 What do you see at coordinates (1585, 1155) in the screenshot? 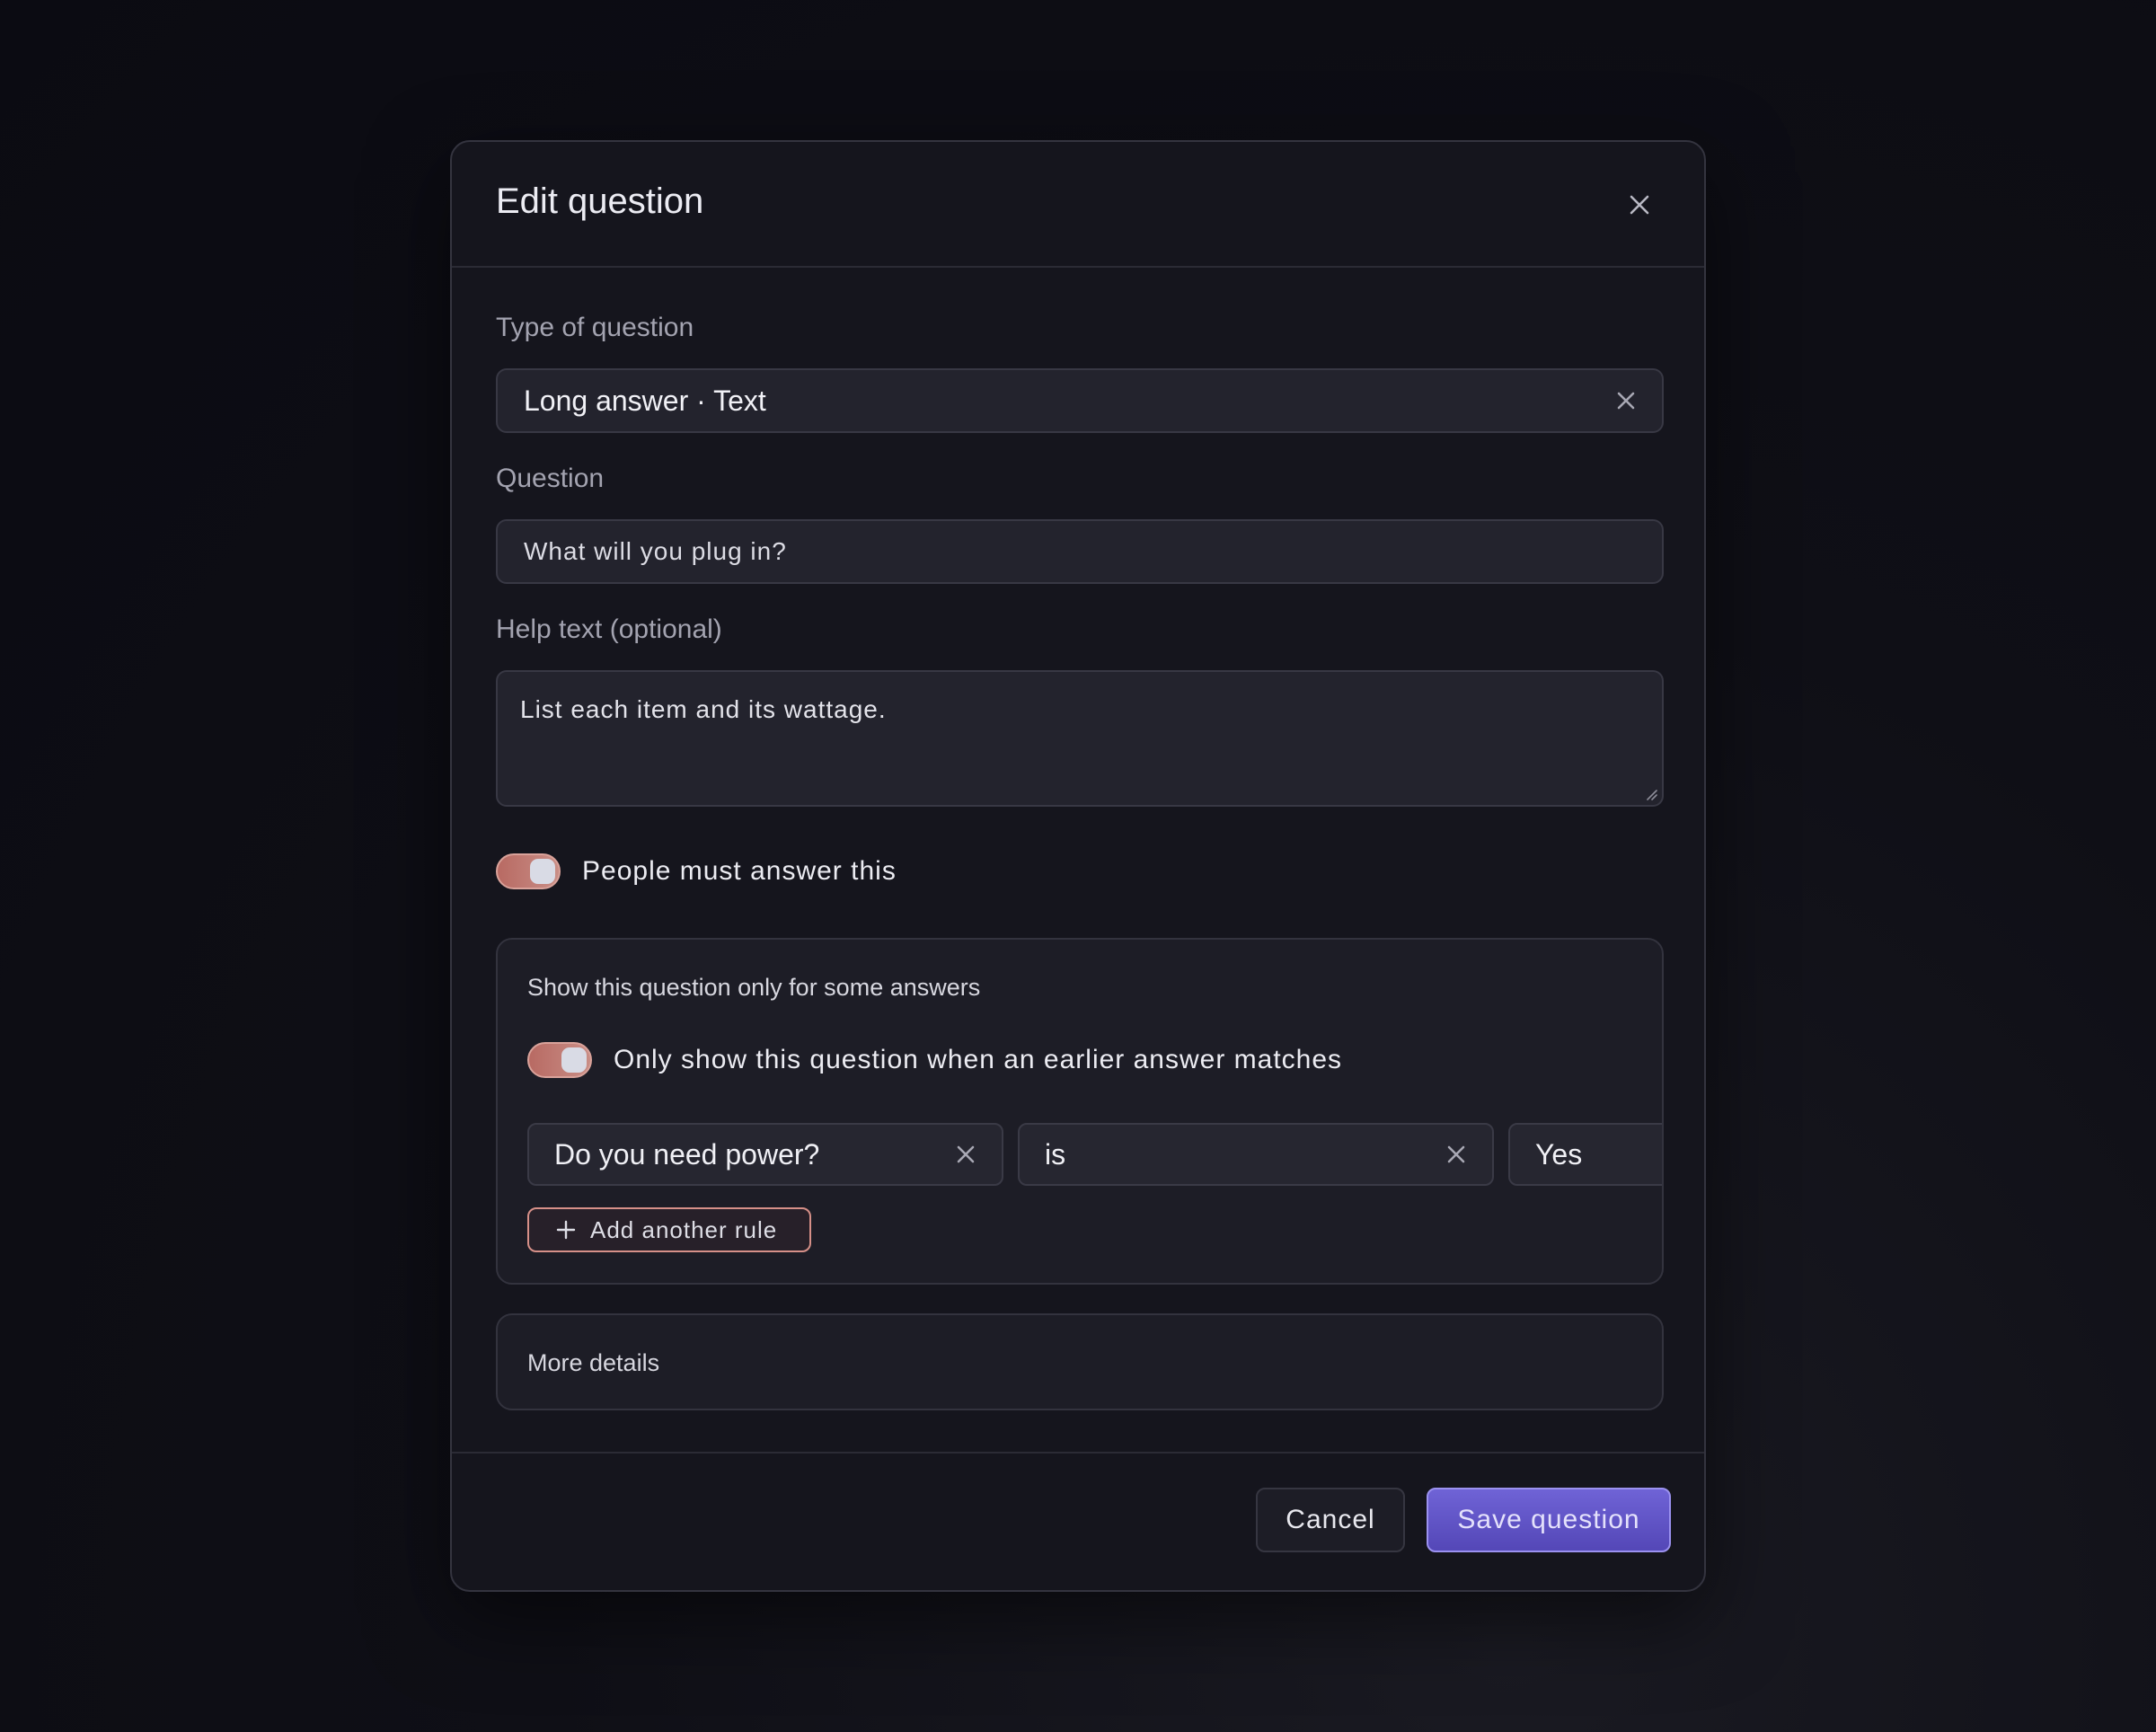
I see `rule-value-select: Yes` at bounding box center [1585, 1155].